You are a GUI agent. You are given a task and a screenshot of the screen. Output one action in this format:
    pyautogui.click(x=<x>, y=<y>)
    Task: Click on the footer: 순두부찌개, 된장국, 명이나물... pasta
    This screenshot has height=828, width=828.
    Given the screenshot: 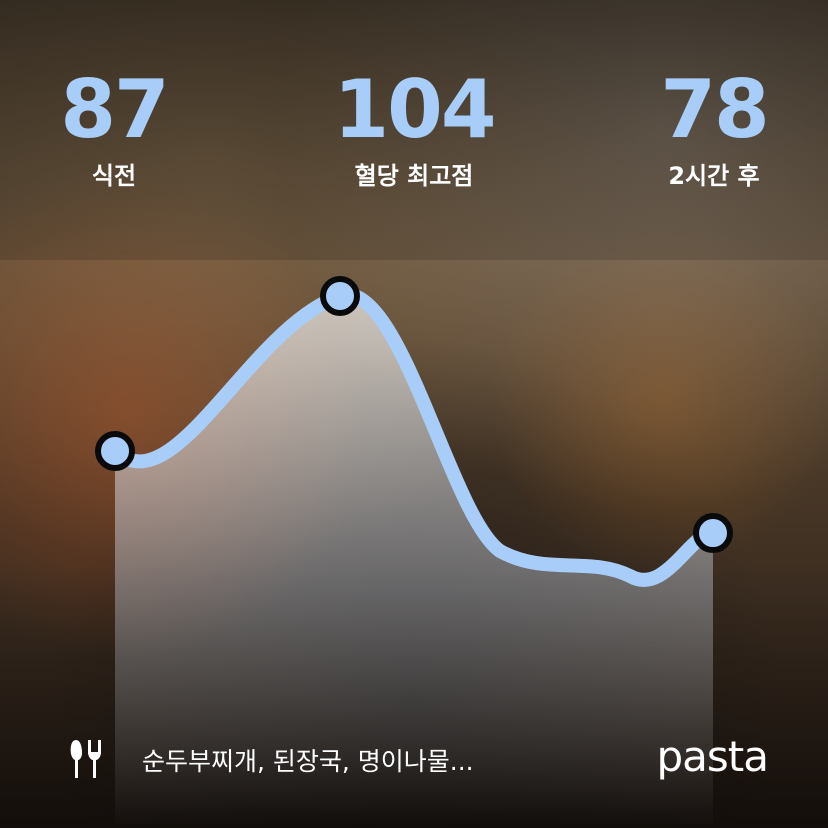 What is the action you would take?
    pyautogui.click(x=414, y=758)
    